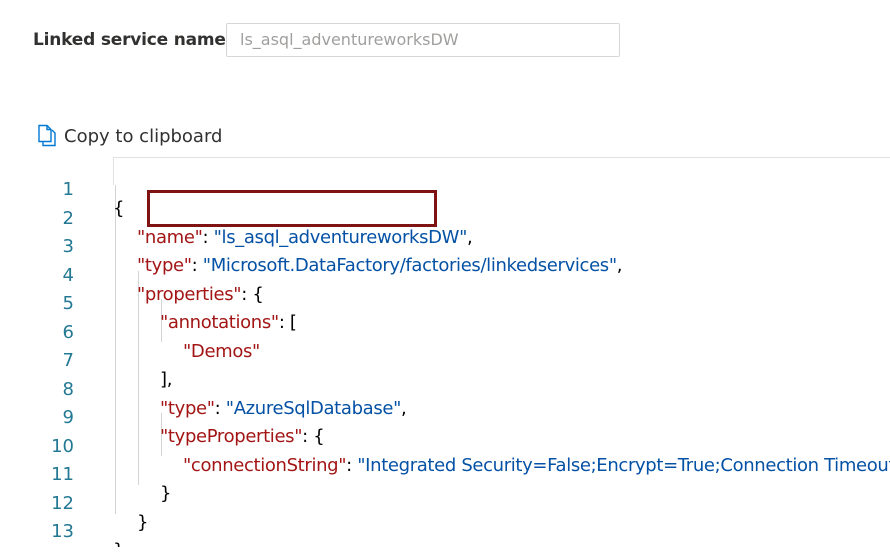 Image resolution: width=890 pixels, height=555 pixels. Describe the element at coordinates (143, 136) in the screenshot. I see `copy-to-clipboard-label: Copy to clipboard` at that location.